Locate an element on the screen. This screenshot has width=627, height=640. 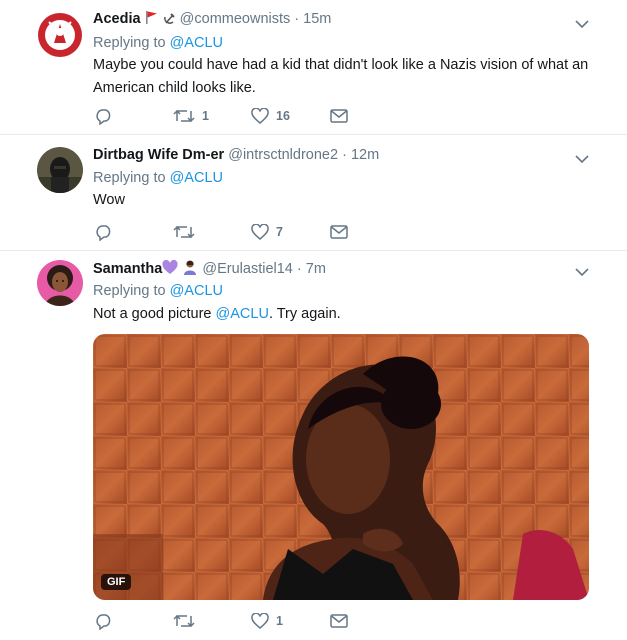
retweet-button: 1 is located at coordinates (191, 116).